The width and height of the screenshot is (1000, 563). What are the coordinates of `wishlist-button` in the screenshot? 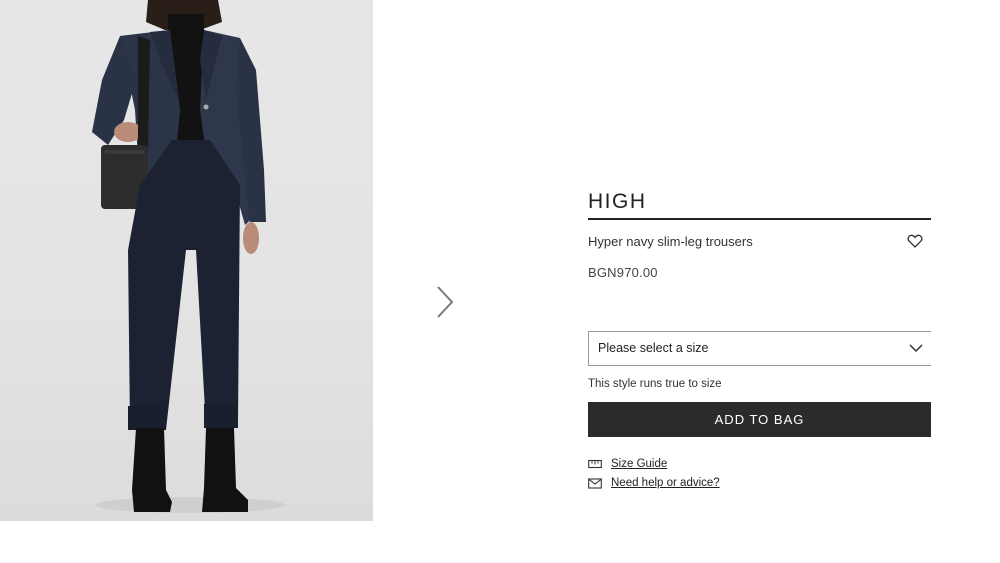 It's located at (915, 241).